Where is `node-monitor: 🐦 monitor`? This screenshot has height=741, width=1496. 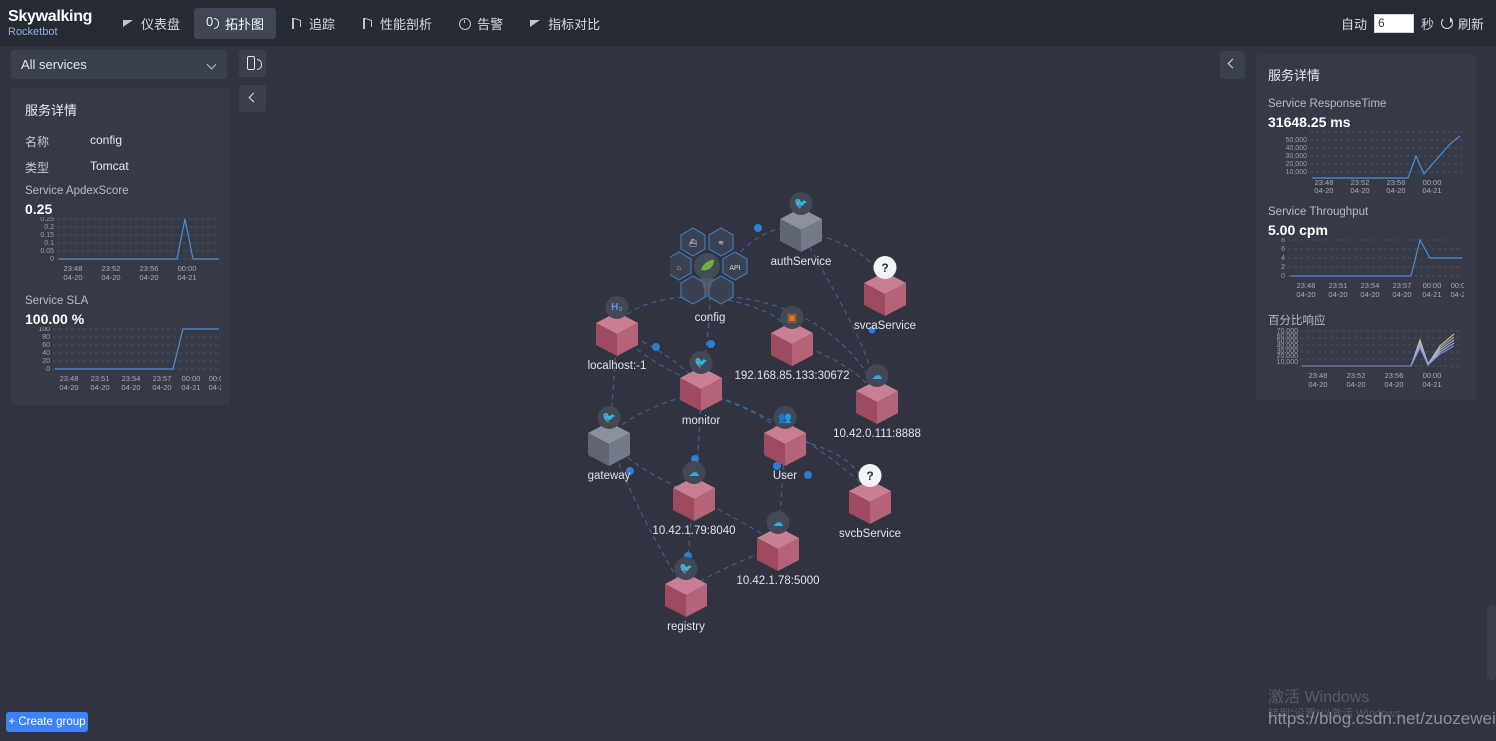
node-monitor: 🐦 monitor is located at coordinates (701, 389).